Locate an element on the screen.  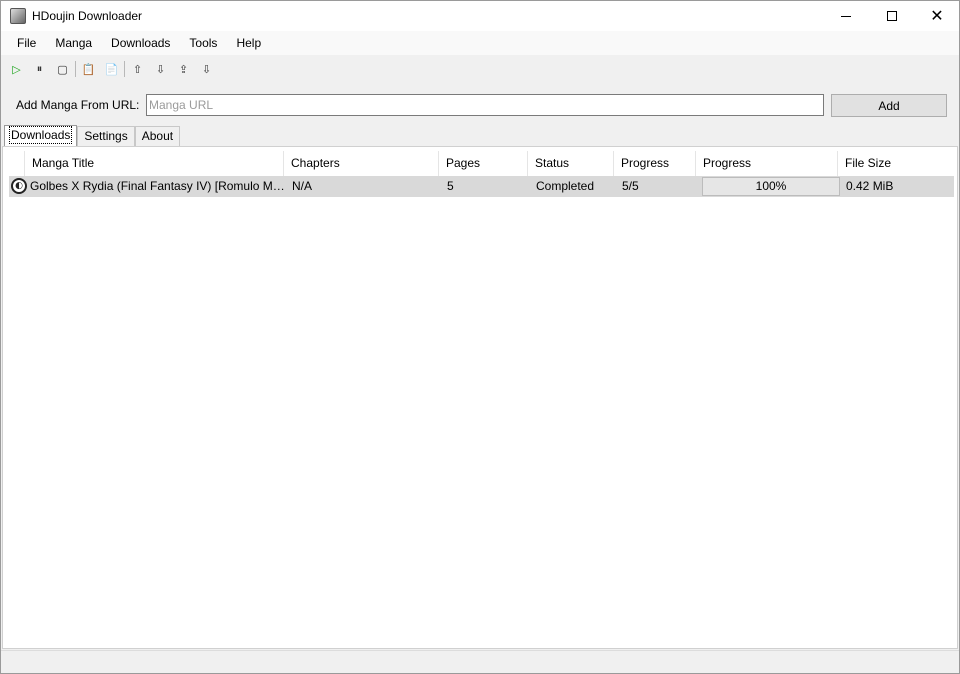
progress-percent: 100% is located at coordinates (771, 186).